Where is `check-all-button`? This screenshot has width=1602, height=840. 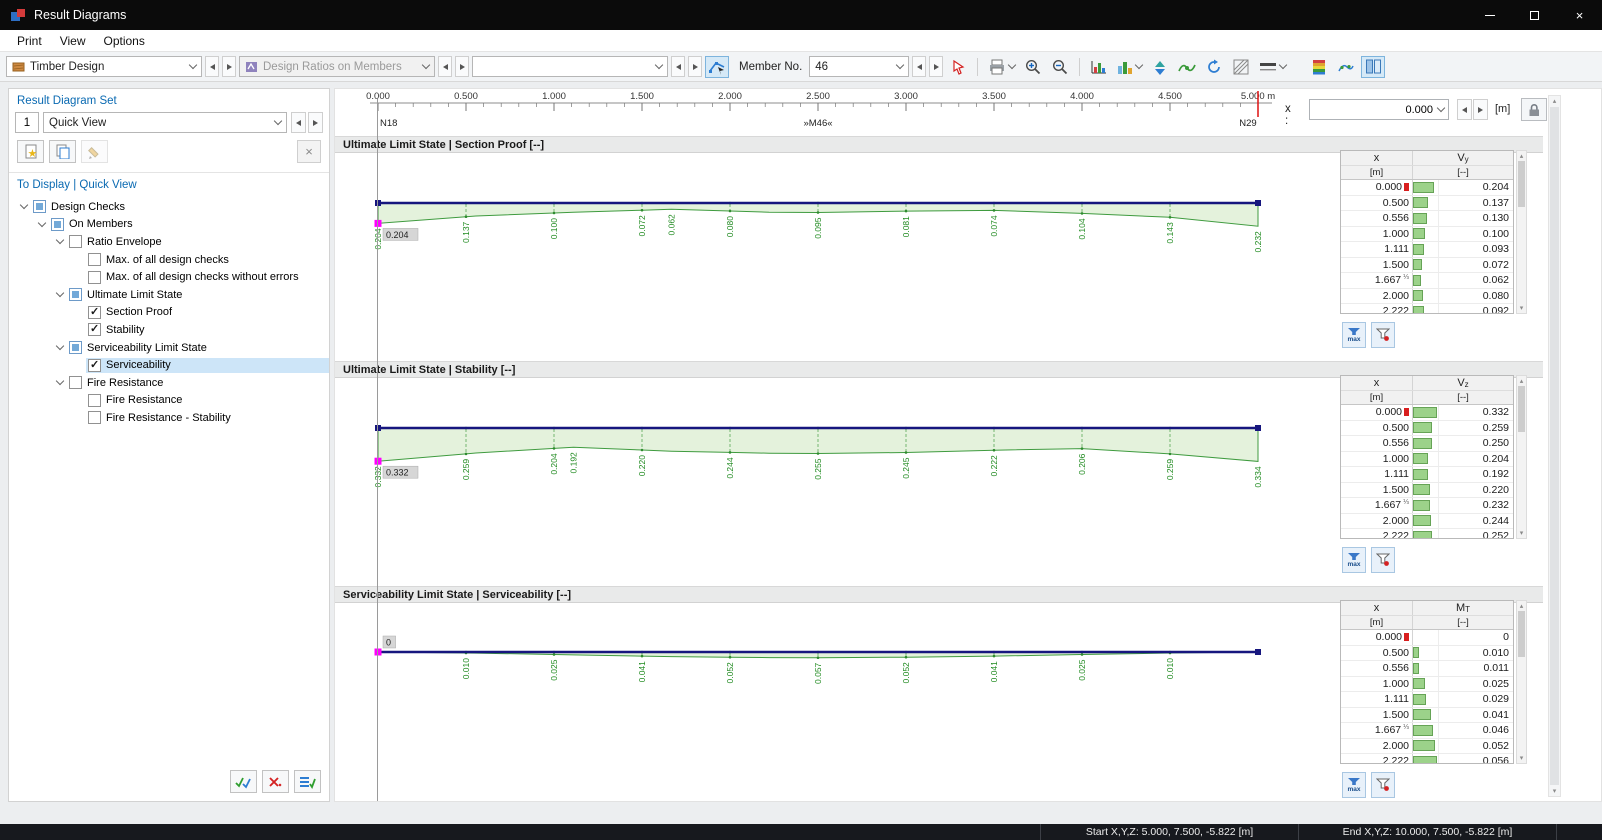 check-all-button is located at coordinates (243, 781).